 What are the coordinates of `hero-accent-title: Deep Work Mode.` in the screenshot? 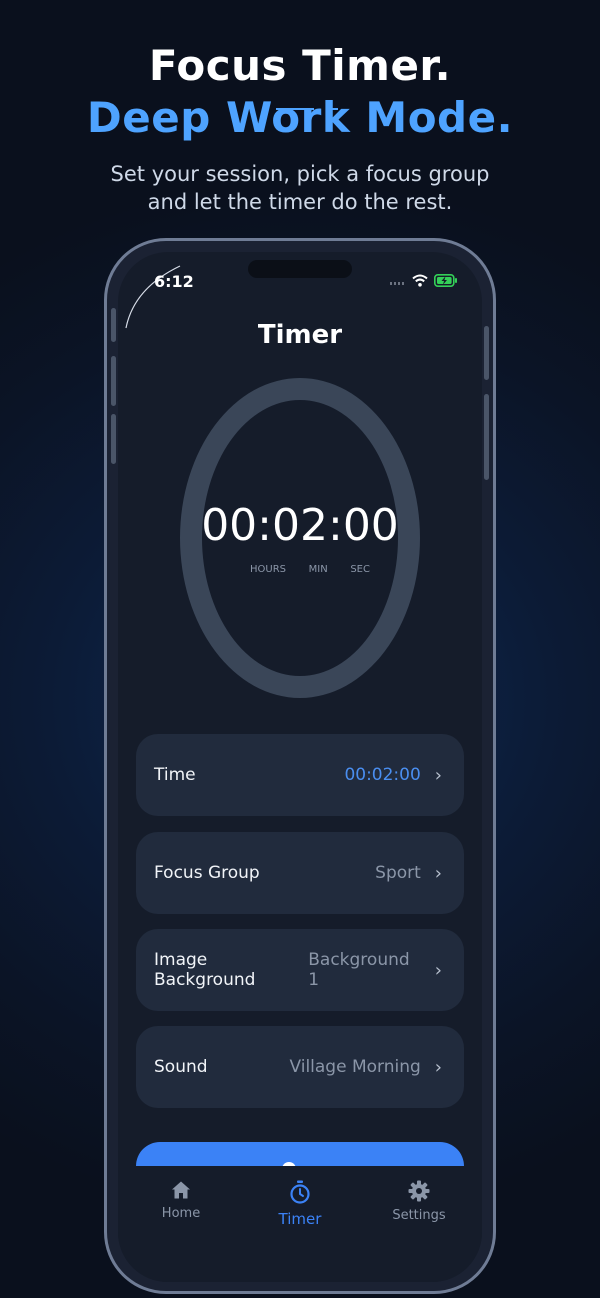 It's located at (300, 117).